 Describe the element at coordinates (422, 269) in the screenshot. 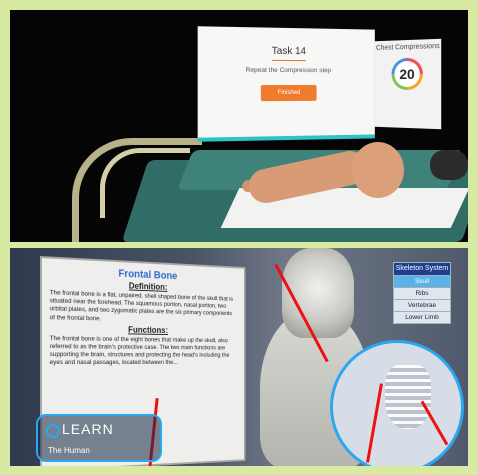

I see `skeleton-menu-title: Skeleton System` at that location.